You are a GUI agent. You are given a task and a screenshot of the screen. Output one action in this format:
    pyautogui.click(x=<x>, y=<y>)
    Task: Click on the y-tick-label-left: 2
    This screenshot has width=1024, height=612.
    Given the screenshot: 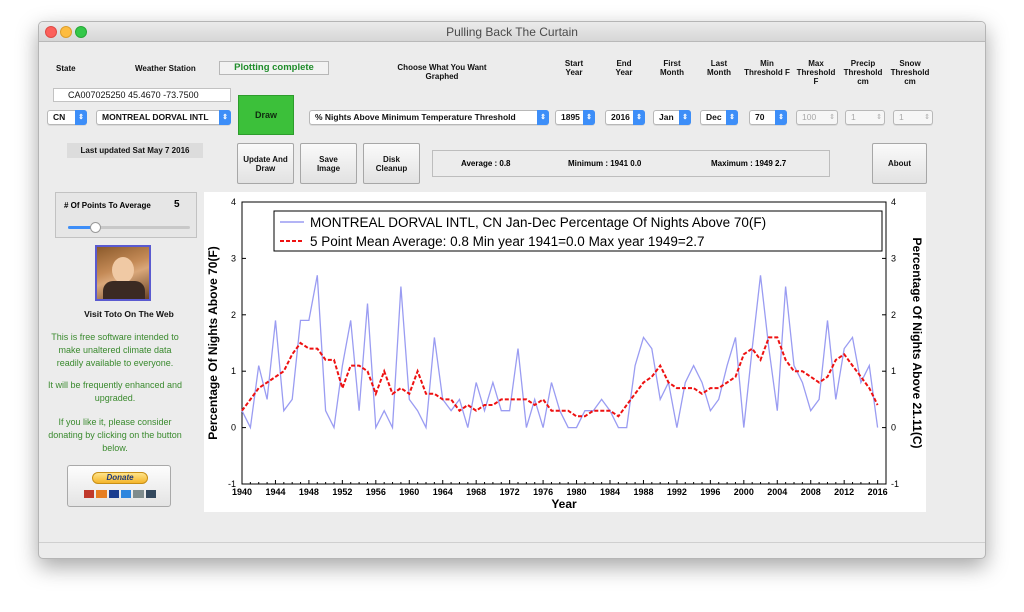 What is the action you would take?
    pyautogui.click(x=233, y=315)
    